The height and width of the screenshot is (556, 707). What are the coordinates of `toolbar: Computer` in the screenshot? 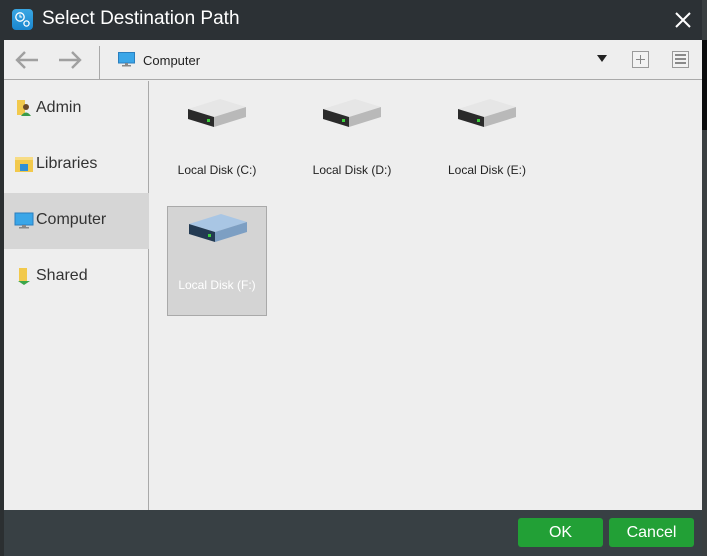 It's located at (353, 60).